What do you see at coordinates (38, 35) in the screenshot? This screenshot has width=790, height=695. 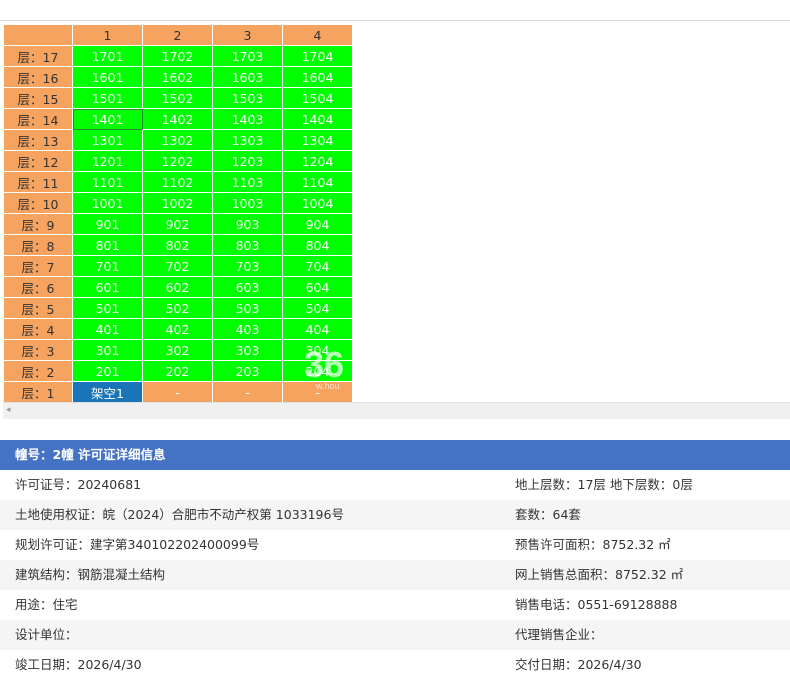 I see `grid-corner-cell` at bounding box center [38, 35].